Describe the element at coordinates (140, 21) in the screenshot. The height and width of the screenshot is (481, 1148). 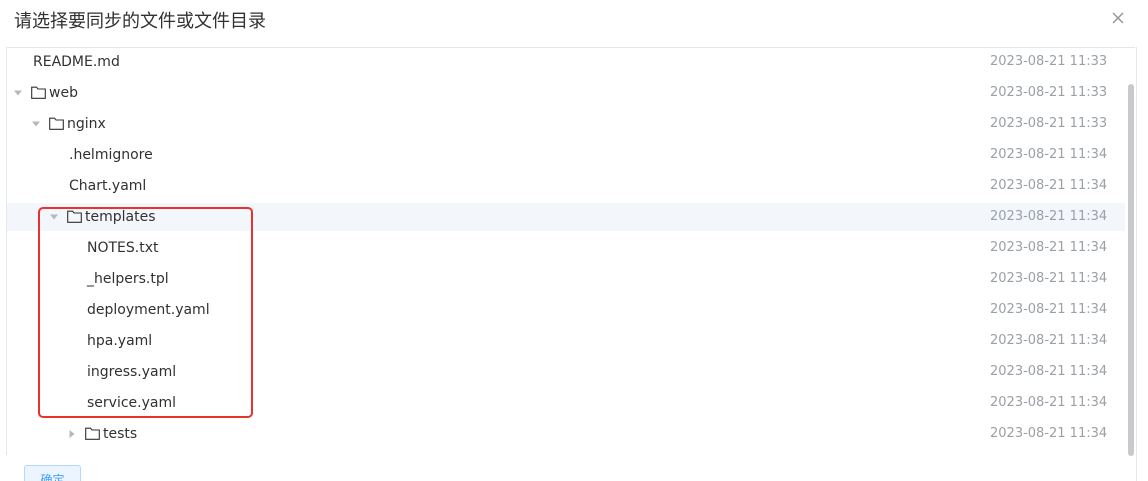
I see `dialog-title: 请选择要同步的文件或文件目录` at that location.